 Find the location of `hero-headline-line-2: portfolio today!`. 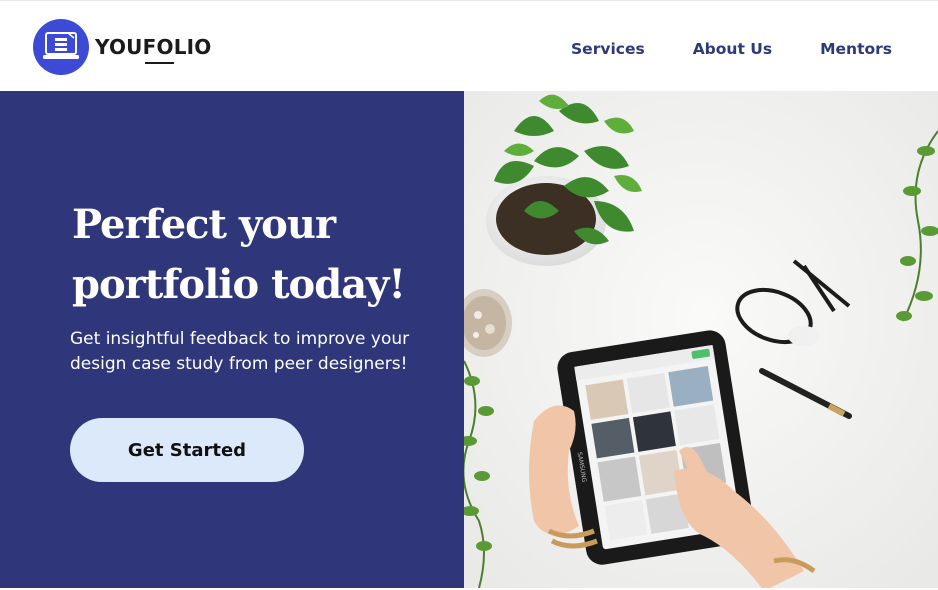

hero-headline-line-2: portfolio today! is located at coordinates (239, 284).